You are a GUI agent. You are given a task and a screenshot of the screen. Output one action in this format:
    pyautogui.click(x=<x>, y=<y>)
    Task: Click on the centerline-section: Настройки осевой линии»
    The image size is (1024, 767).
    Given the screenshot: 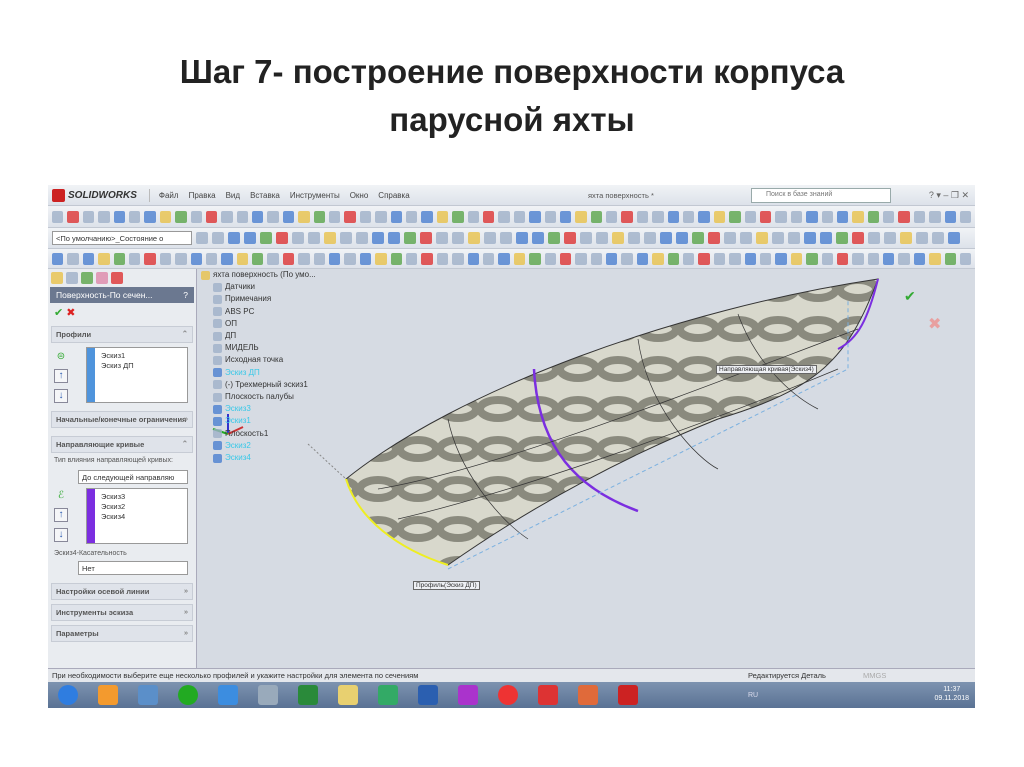 What is the action you would take?
    pyautogui.click(x=122, y=591)
    